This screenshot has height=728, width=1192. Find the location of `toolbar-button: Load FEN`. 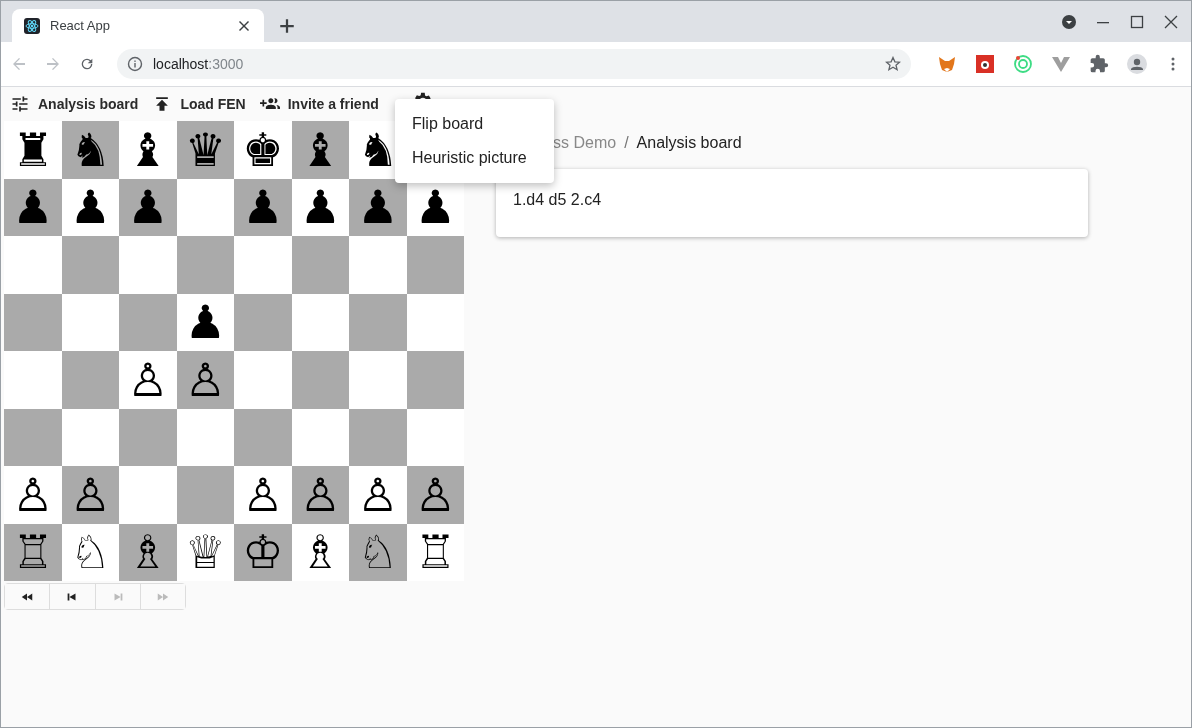

toolbar-button: Load FEN is located at coordinates (199, 104).